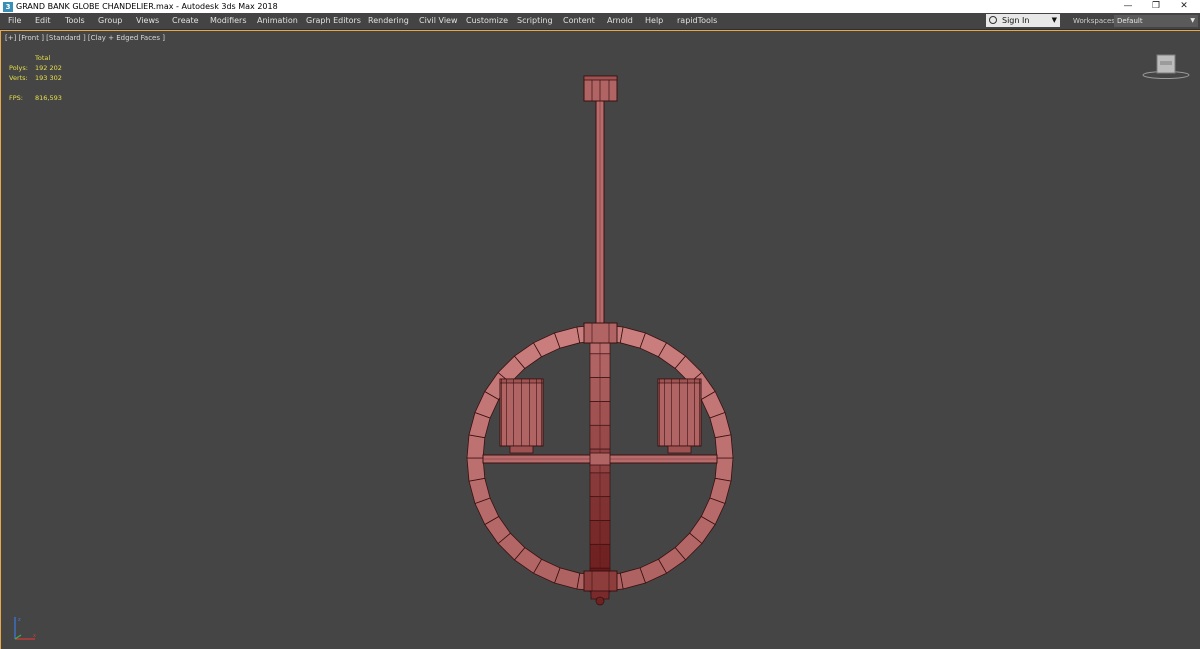 This screenshot has width=1200, height=649. I want to click on bottom-finial, so click(600, 598).